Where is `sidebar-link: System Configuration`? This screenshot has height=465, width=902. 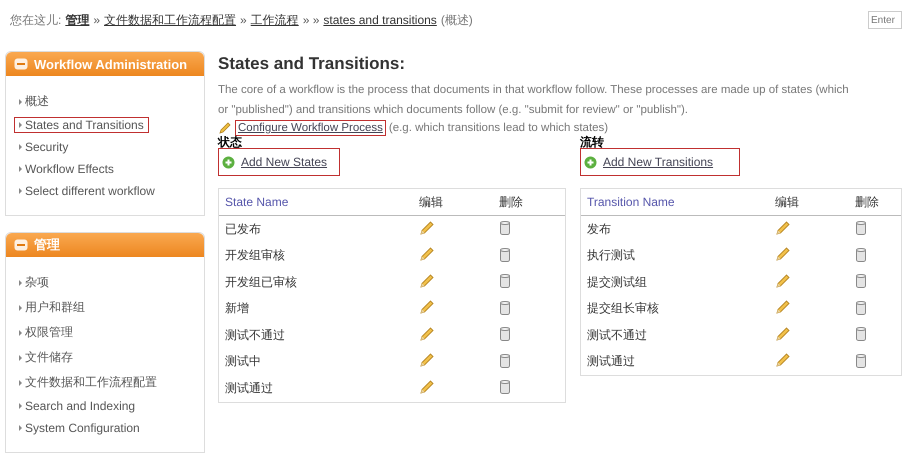
sidebar-link: System Configuration is located at coordinates (79, 428).